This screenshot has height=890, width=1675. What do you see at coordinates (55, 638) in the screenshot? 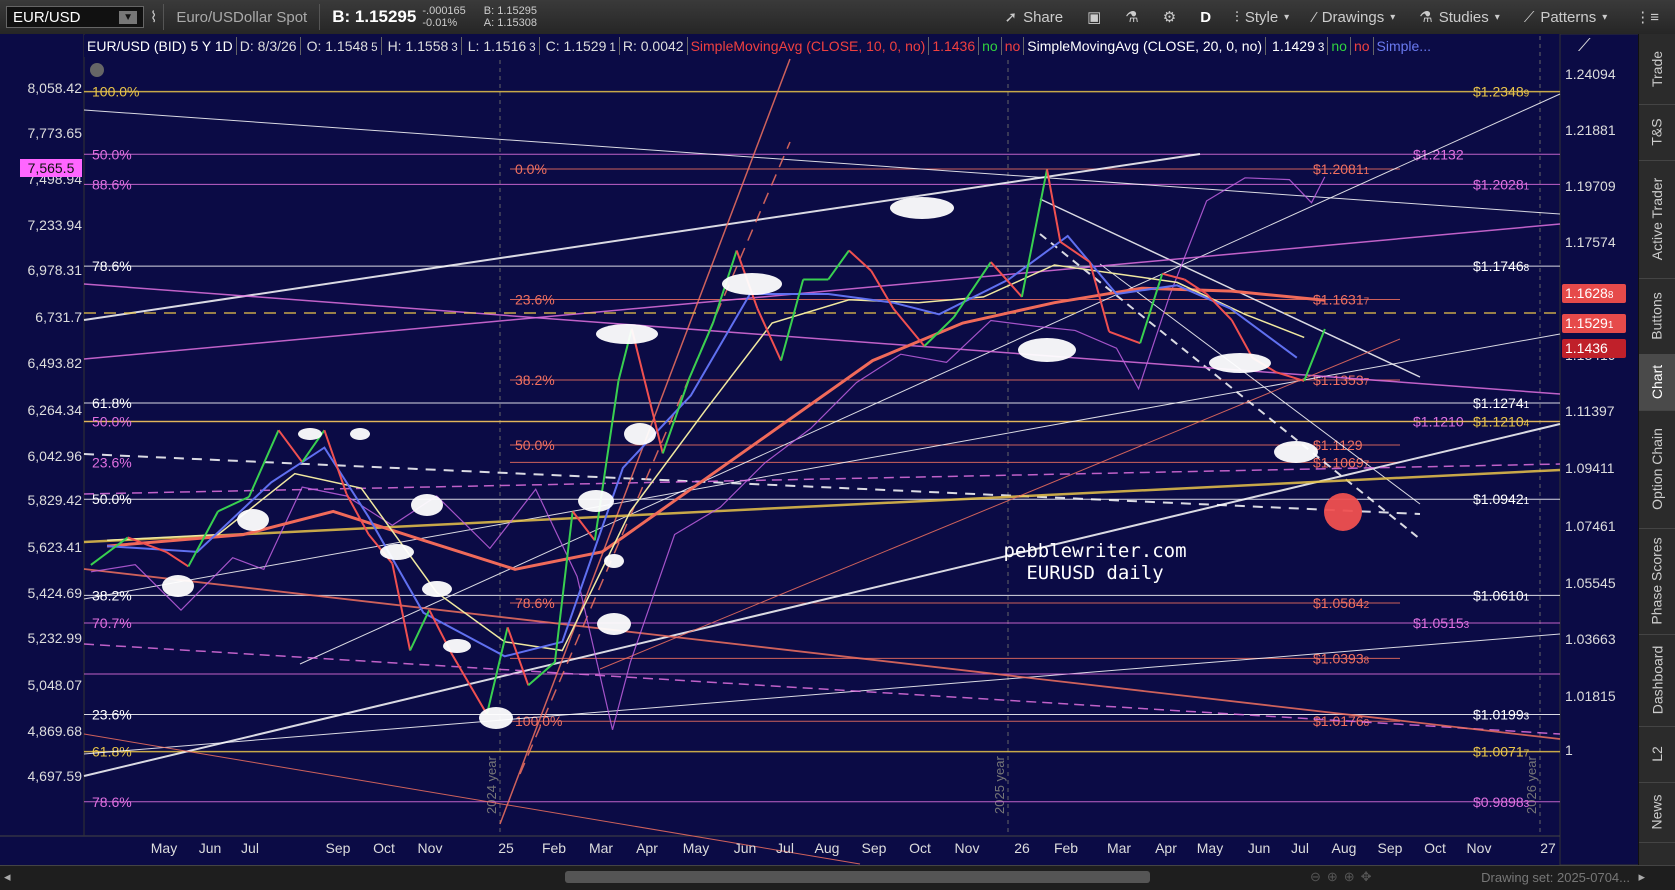
I see `left-axis-tick: 5,232.99` at bounding box center [55, 638].